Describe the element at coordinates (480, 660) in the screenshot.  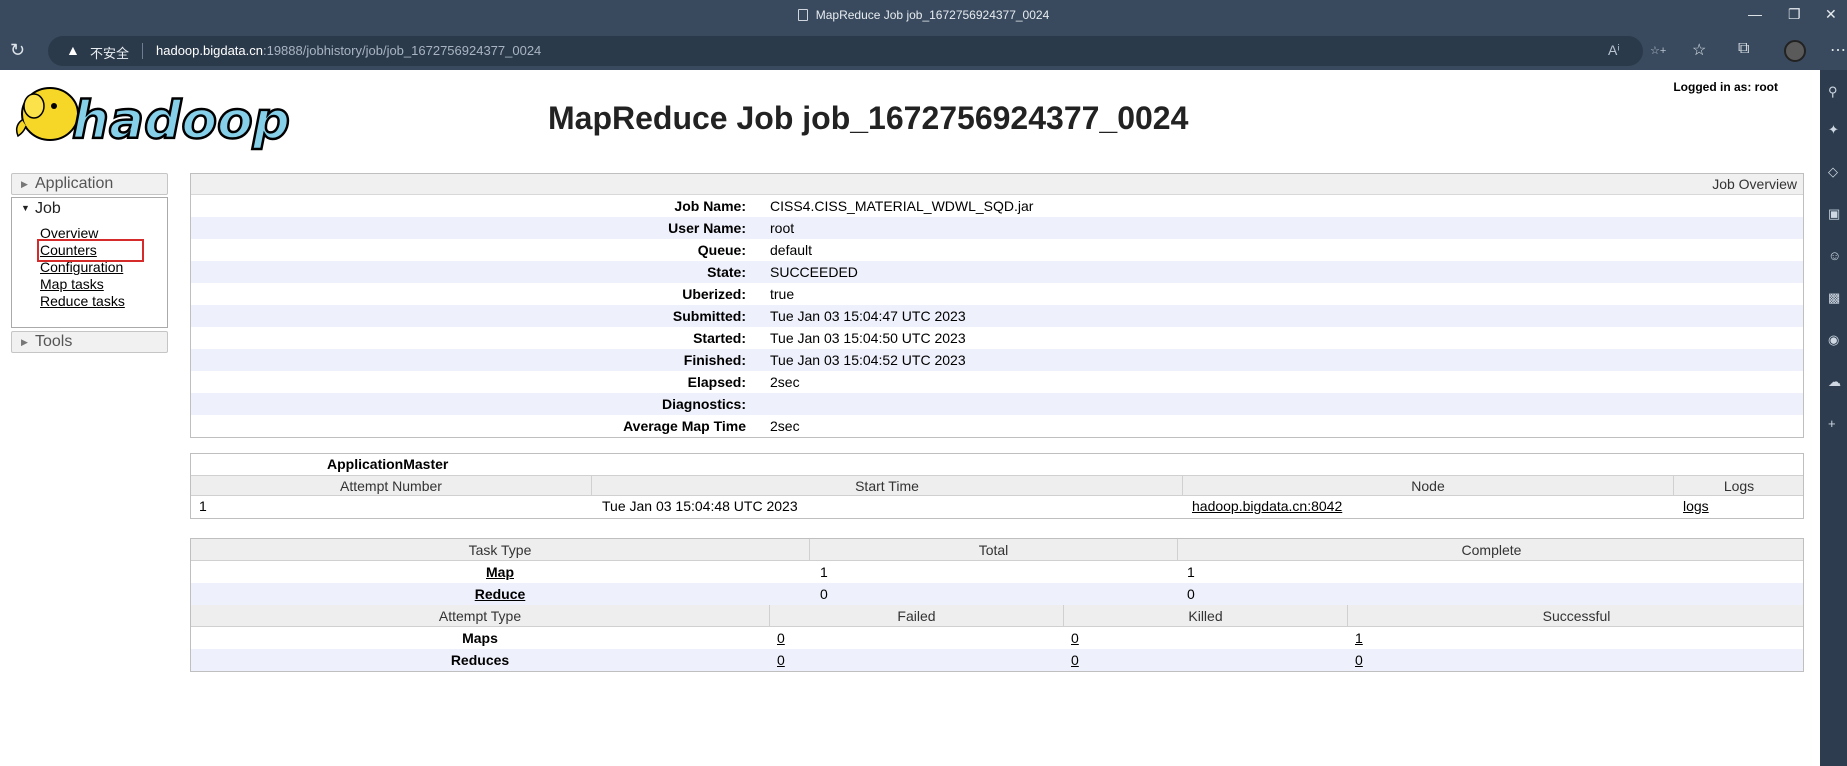
I see `attempt-type: Reduces` at that location.